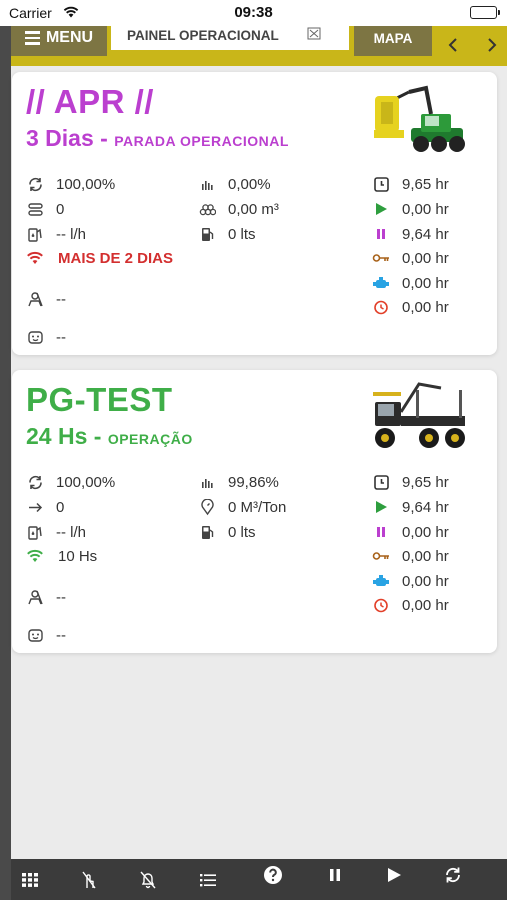 The width and height of the screenshot is (507, 900). What do you see at coordinates (393, 38) in the screenshot?
I see `tab-label: MAPA` at bounding box center [393, 38].